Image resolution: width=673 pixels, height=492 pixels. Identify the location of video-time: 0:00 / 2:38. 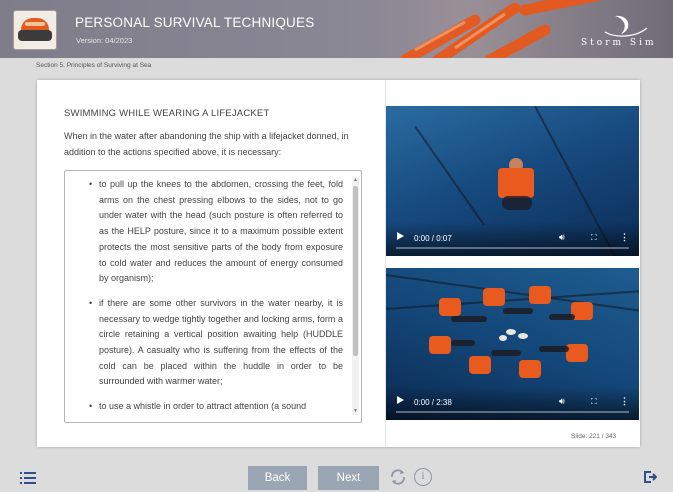
(433, 402).